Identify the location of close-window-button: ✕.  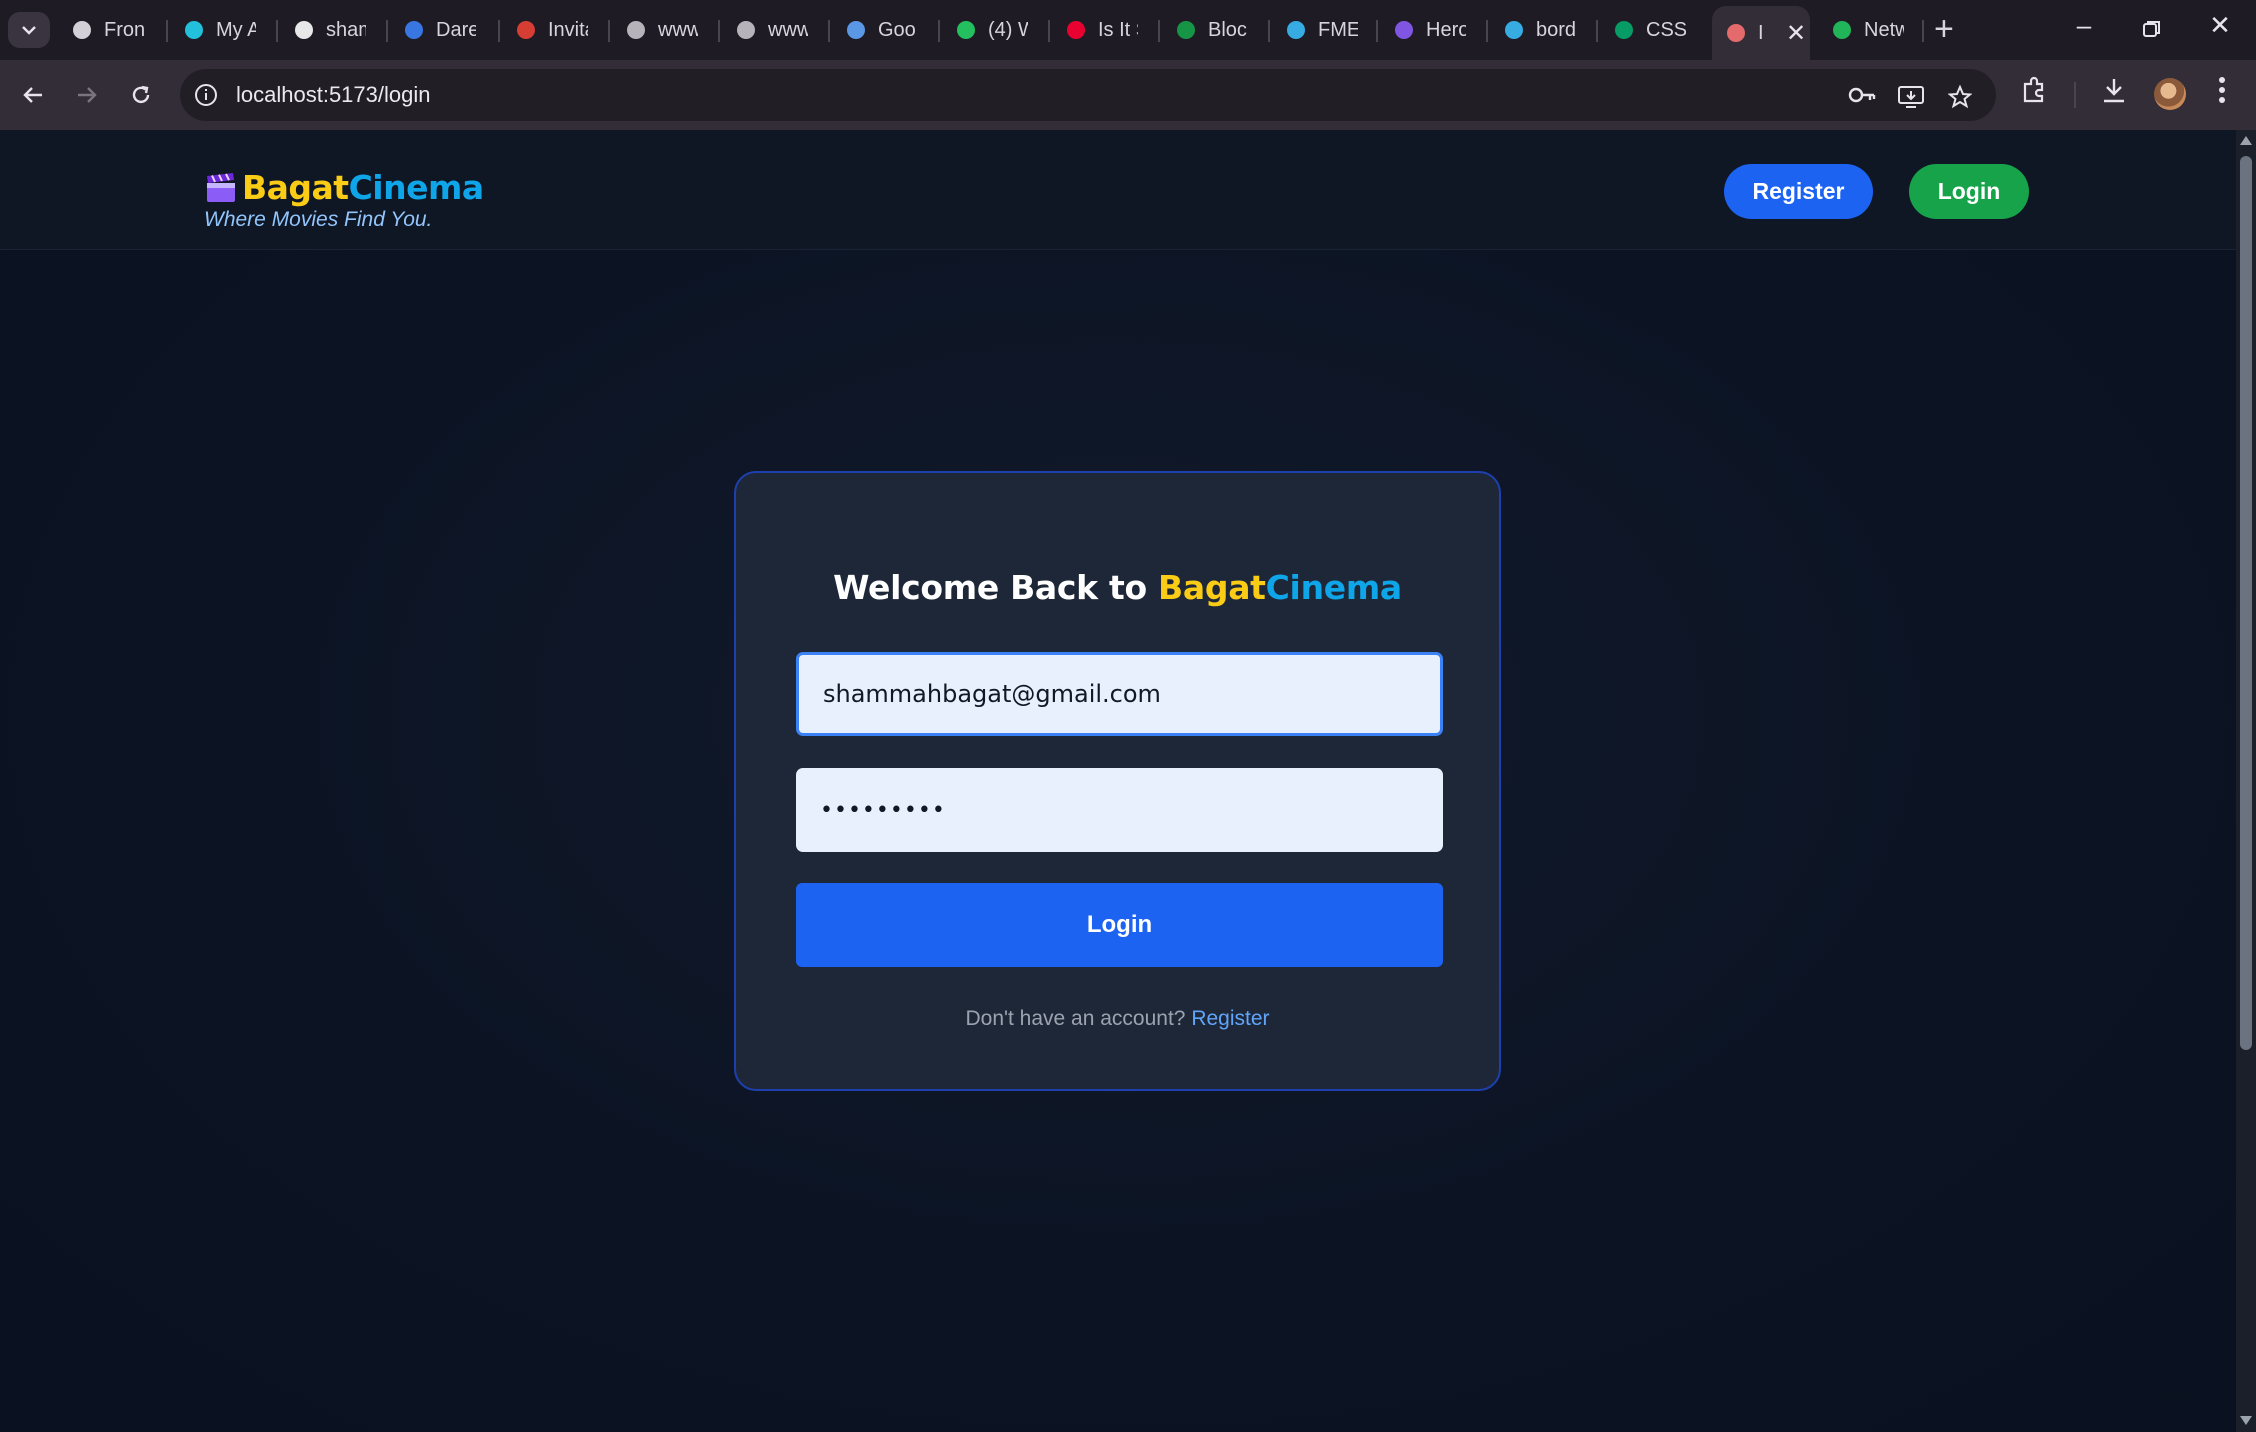
(2220, 25).